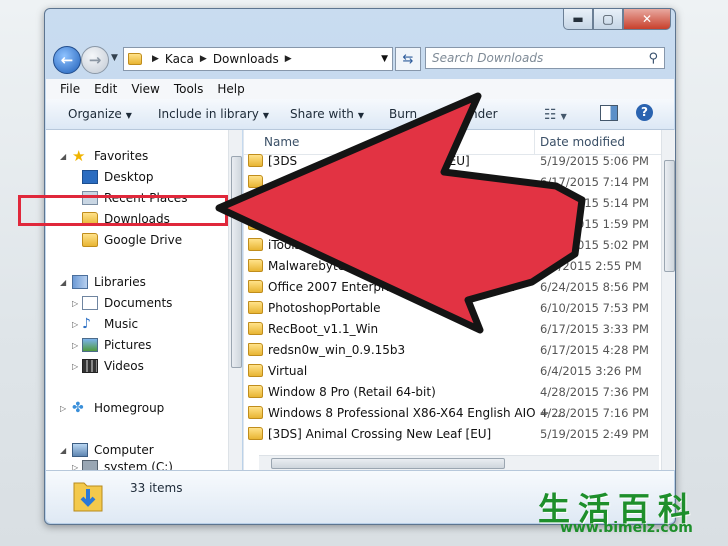 Image resolution: width=728 pixels, height=546 pixels. I want to click on nav-videos: Videos, so click(113, 366).